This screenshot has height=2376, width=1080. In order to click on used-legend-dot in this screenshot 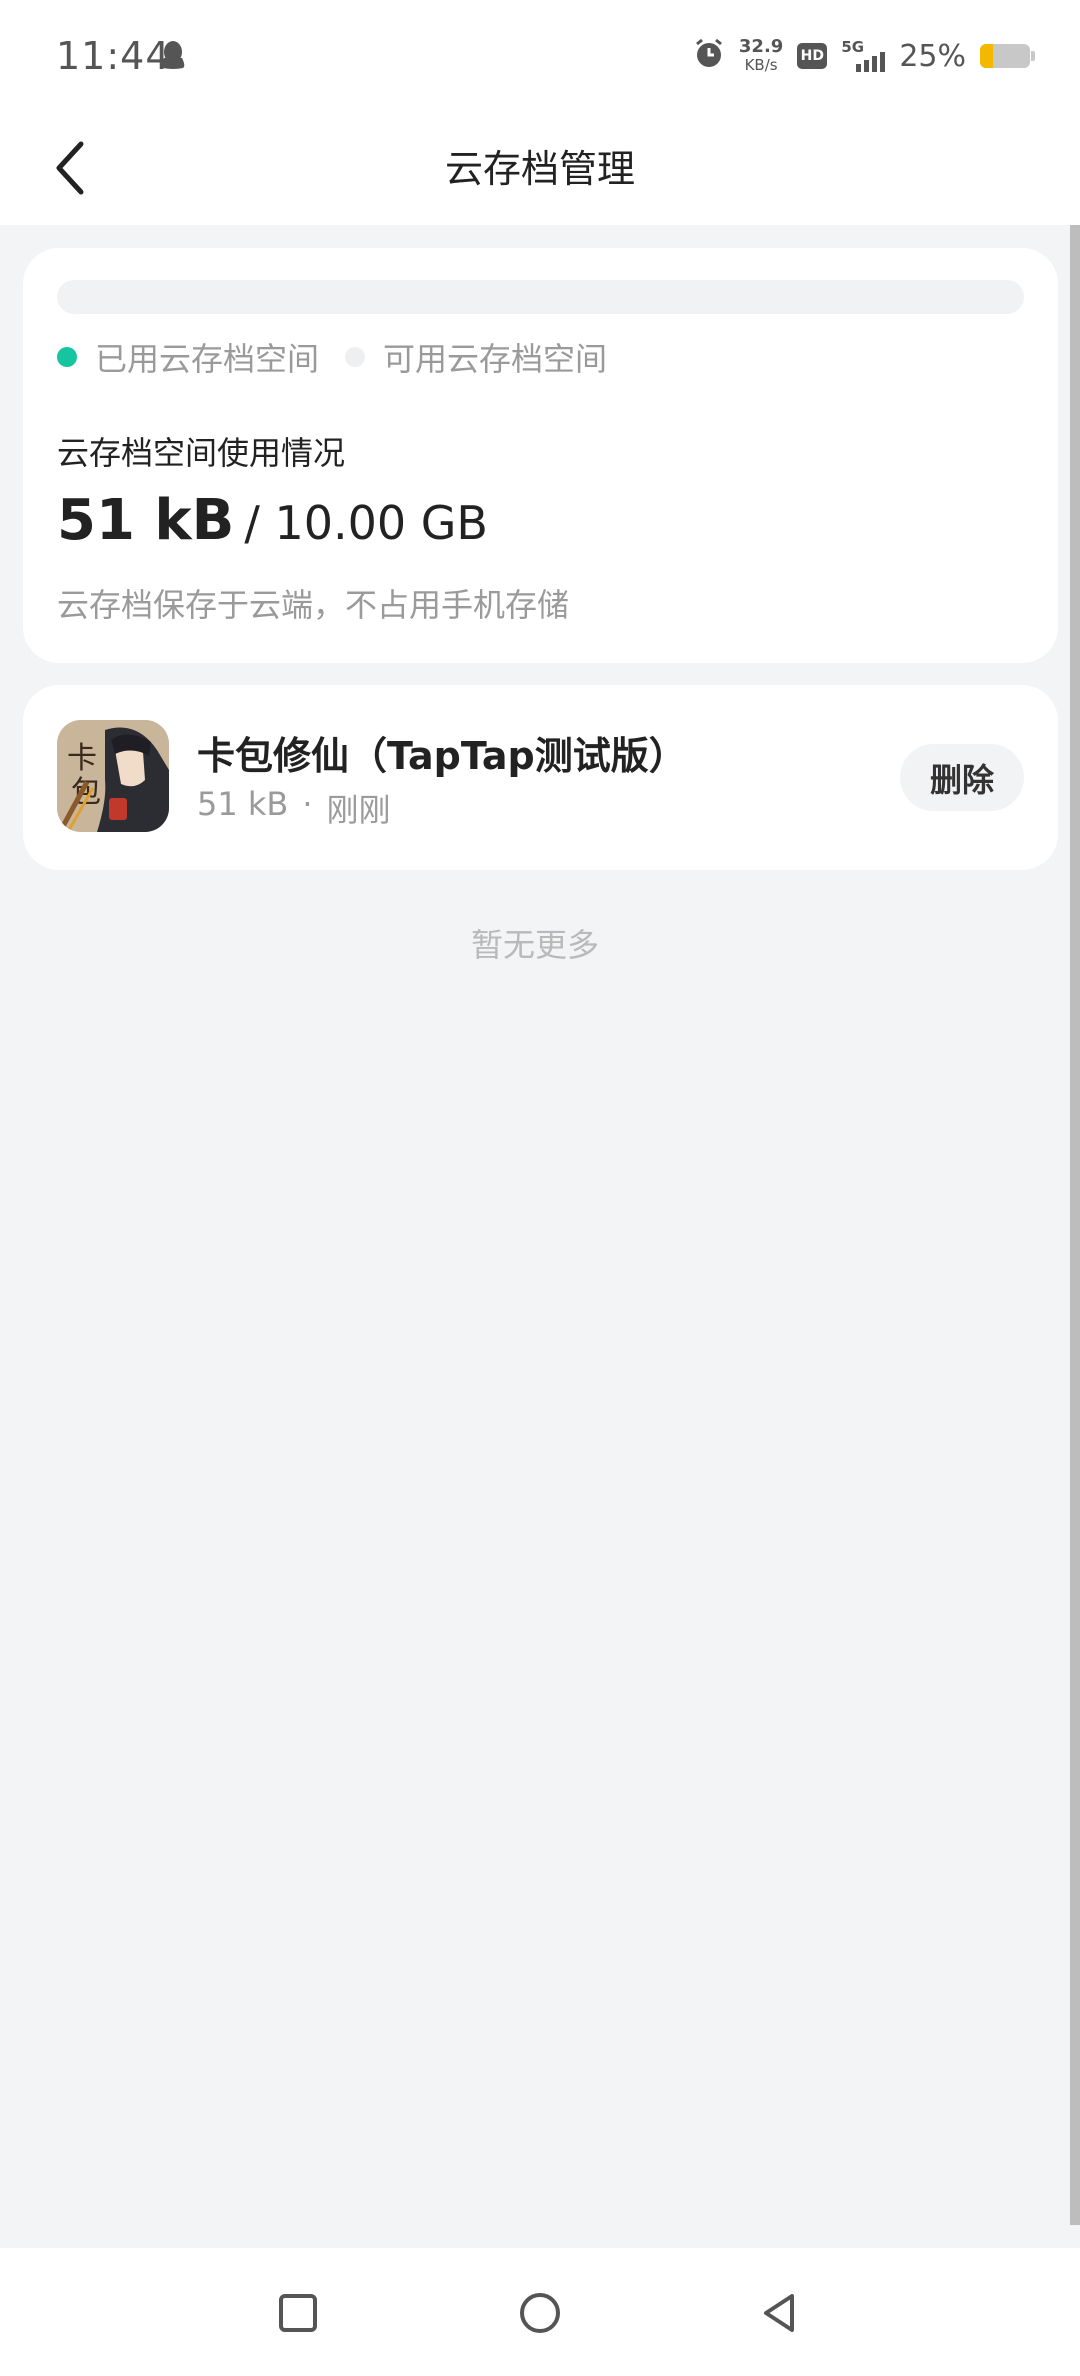, I will do `click(67, 357)`.